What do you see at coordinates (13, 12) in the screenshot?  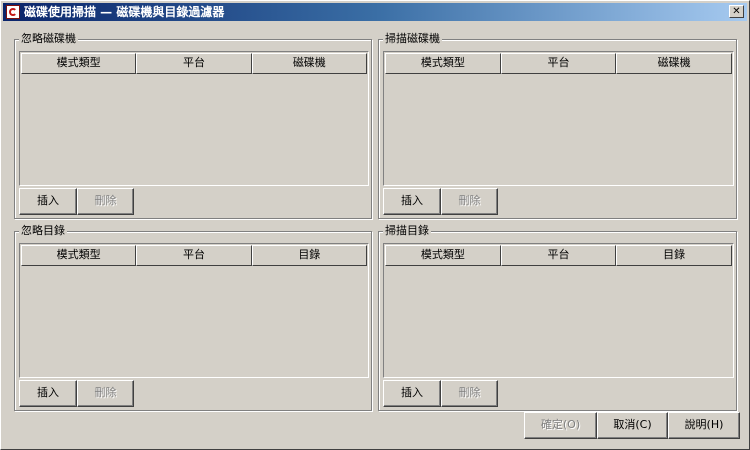 I see `app-icon` at bounding box center [13, 12].